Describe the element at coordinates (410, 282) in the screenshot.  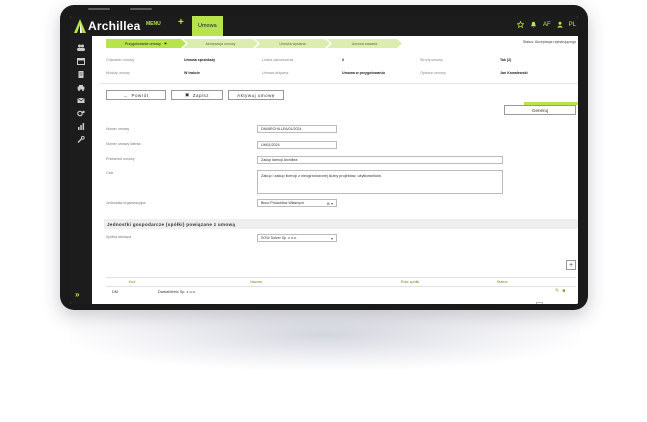
I see `column-header-role: Rola spółki` at that location.